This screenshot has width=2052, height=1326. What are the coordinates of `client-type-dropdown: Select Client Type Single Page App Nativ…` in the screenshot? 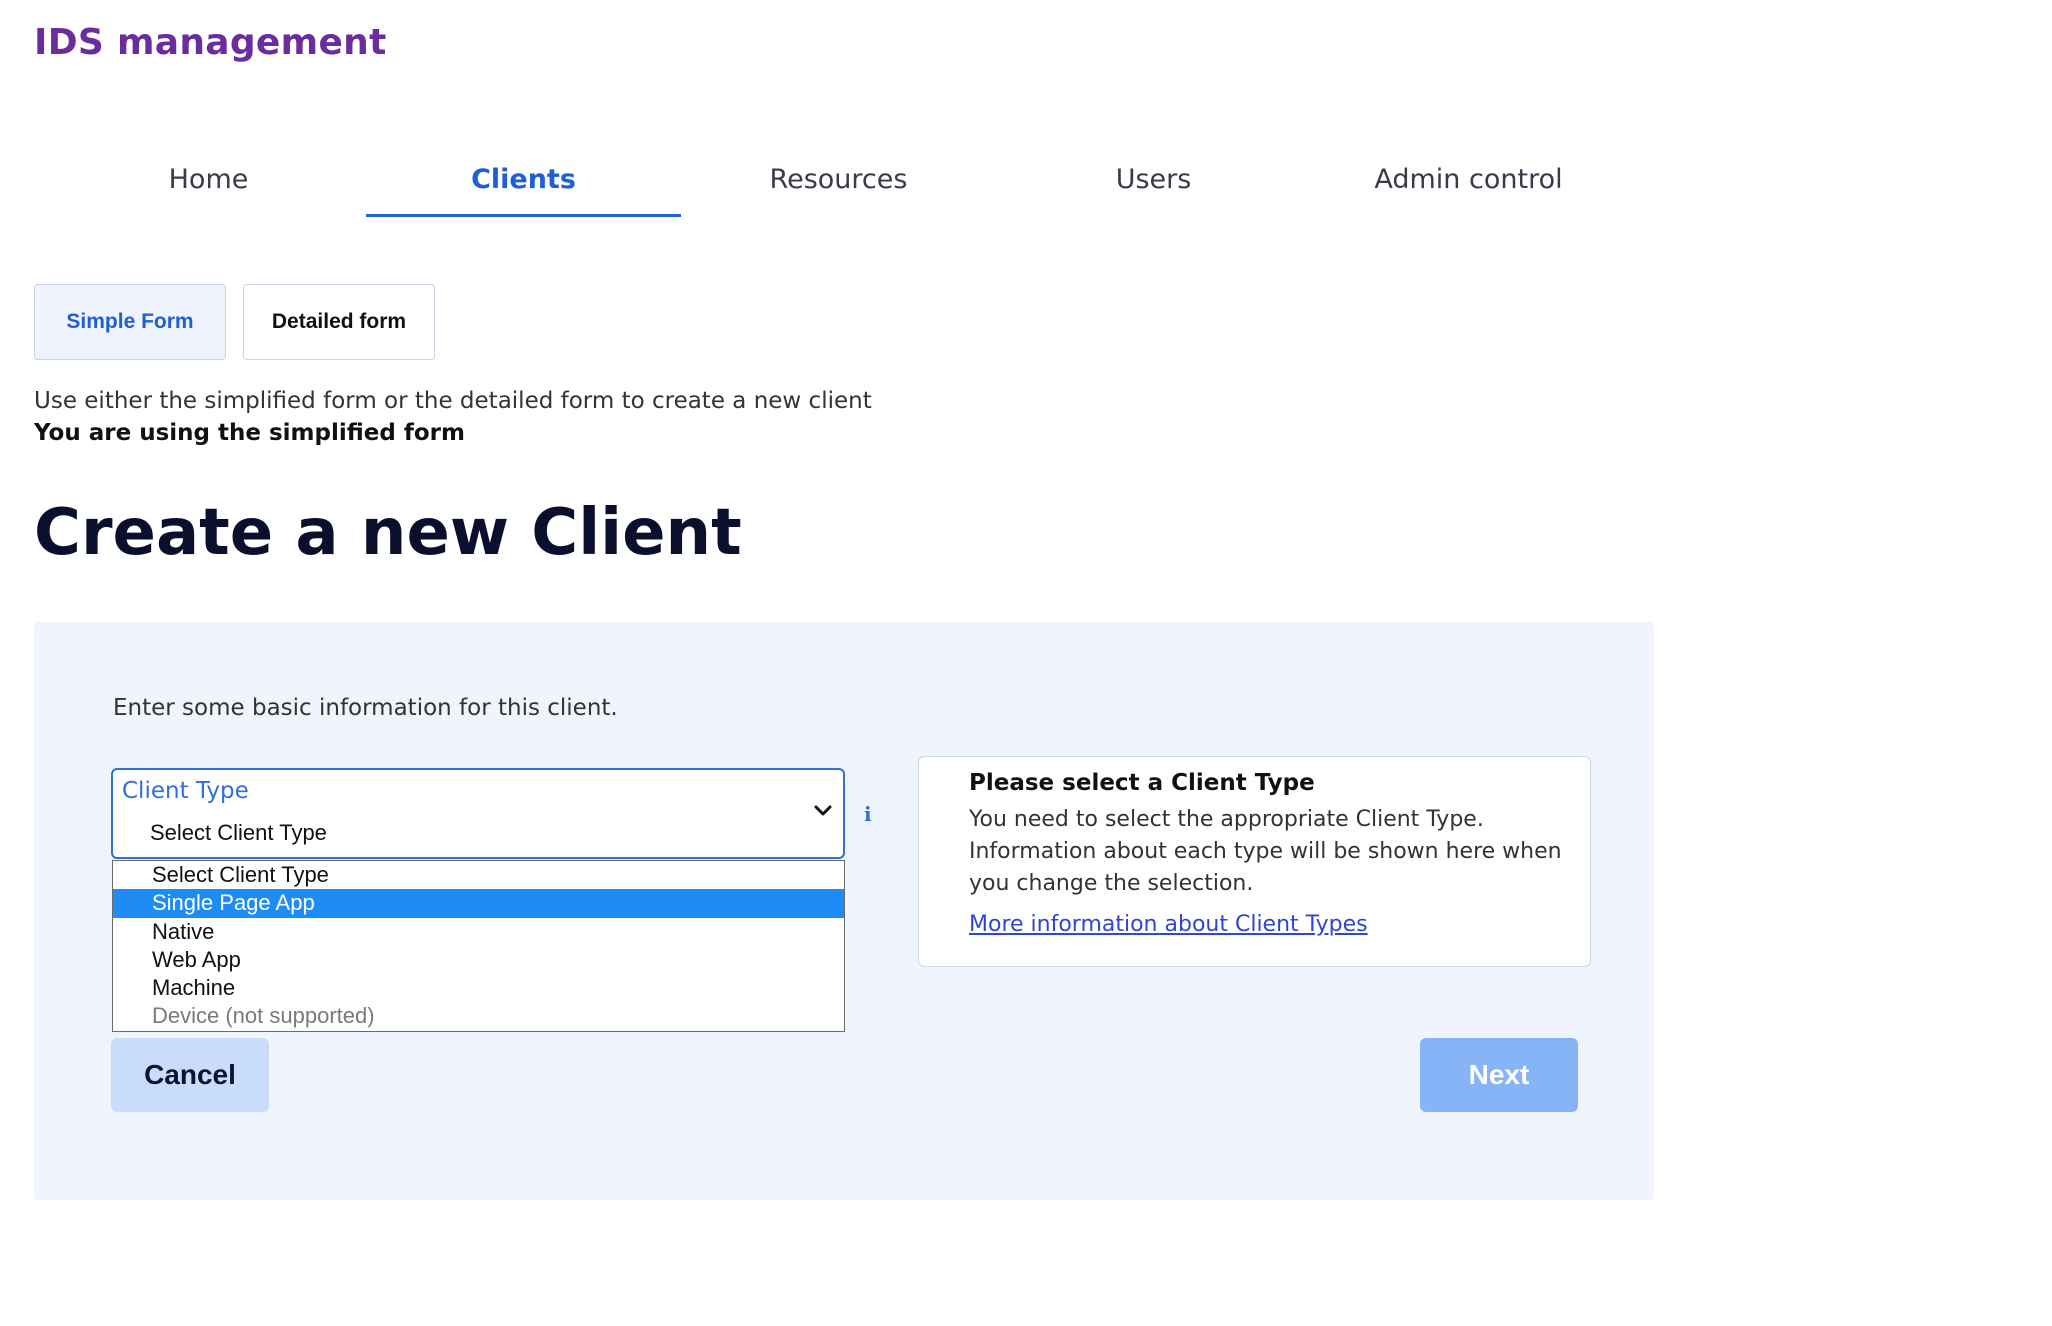 It's located at (478, 946).